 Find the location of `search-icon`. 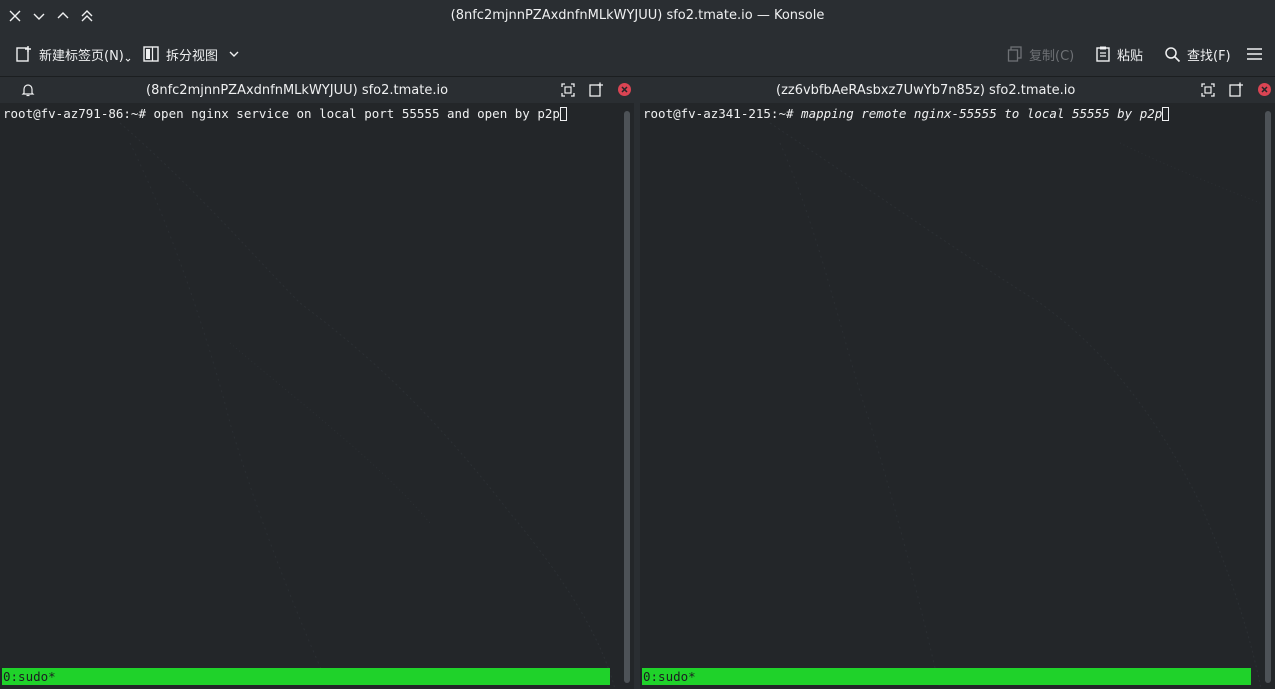

search-icon is located at coordinates (1173, 54).